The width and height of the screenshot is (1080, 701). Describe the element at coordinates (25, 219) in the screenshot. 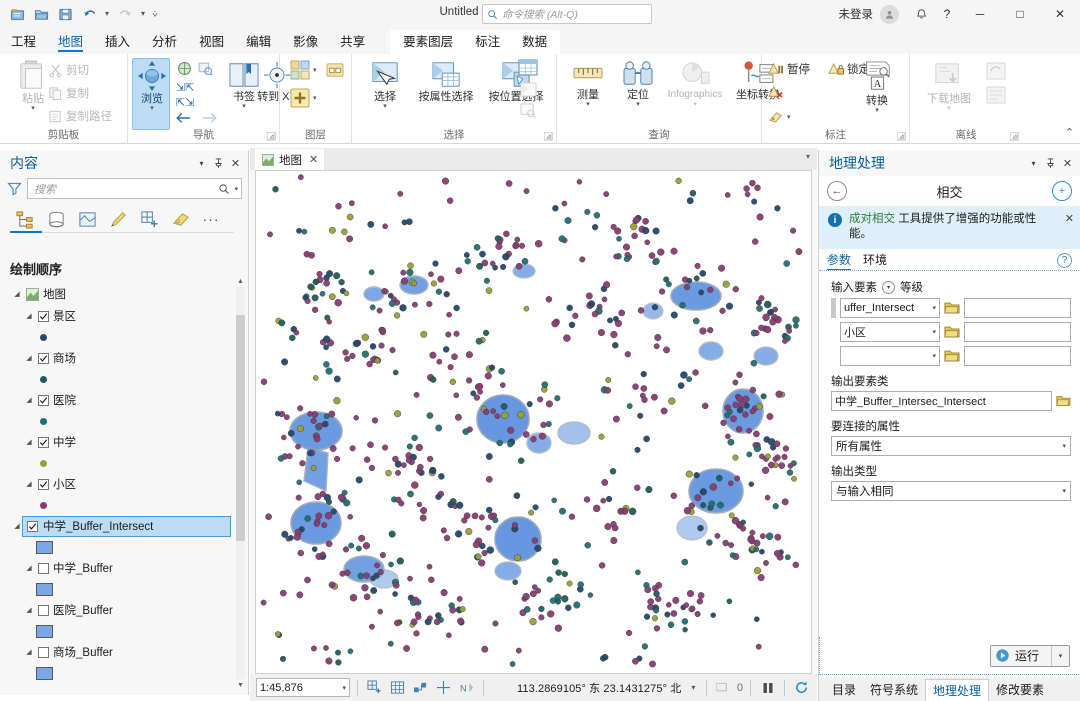

I see `drawing-order-icon` at that location.